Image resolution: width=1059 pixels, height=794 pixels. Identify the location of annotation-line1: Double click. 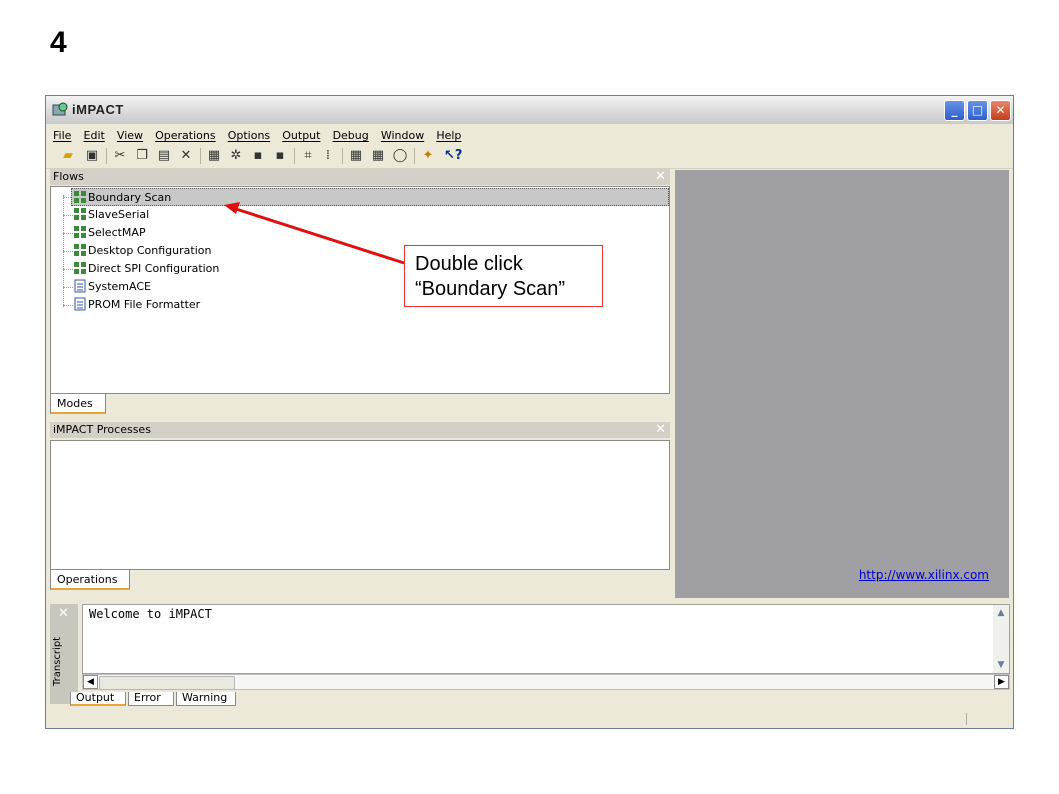
(469, 264).